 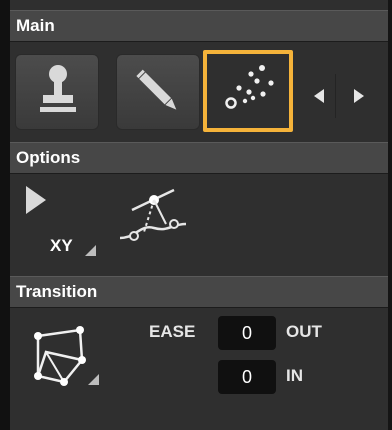 What do you see at coordinates (199, 26) in the screenshot?
I see `main-section-header: Main` at bounding box center [199, 26].